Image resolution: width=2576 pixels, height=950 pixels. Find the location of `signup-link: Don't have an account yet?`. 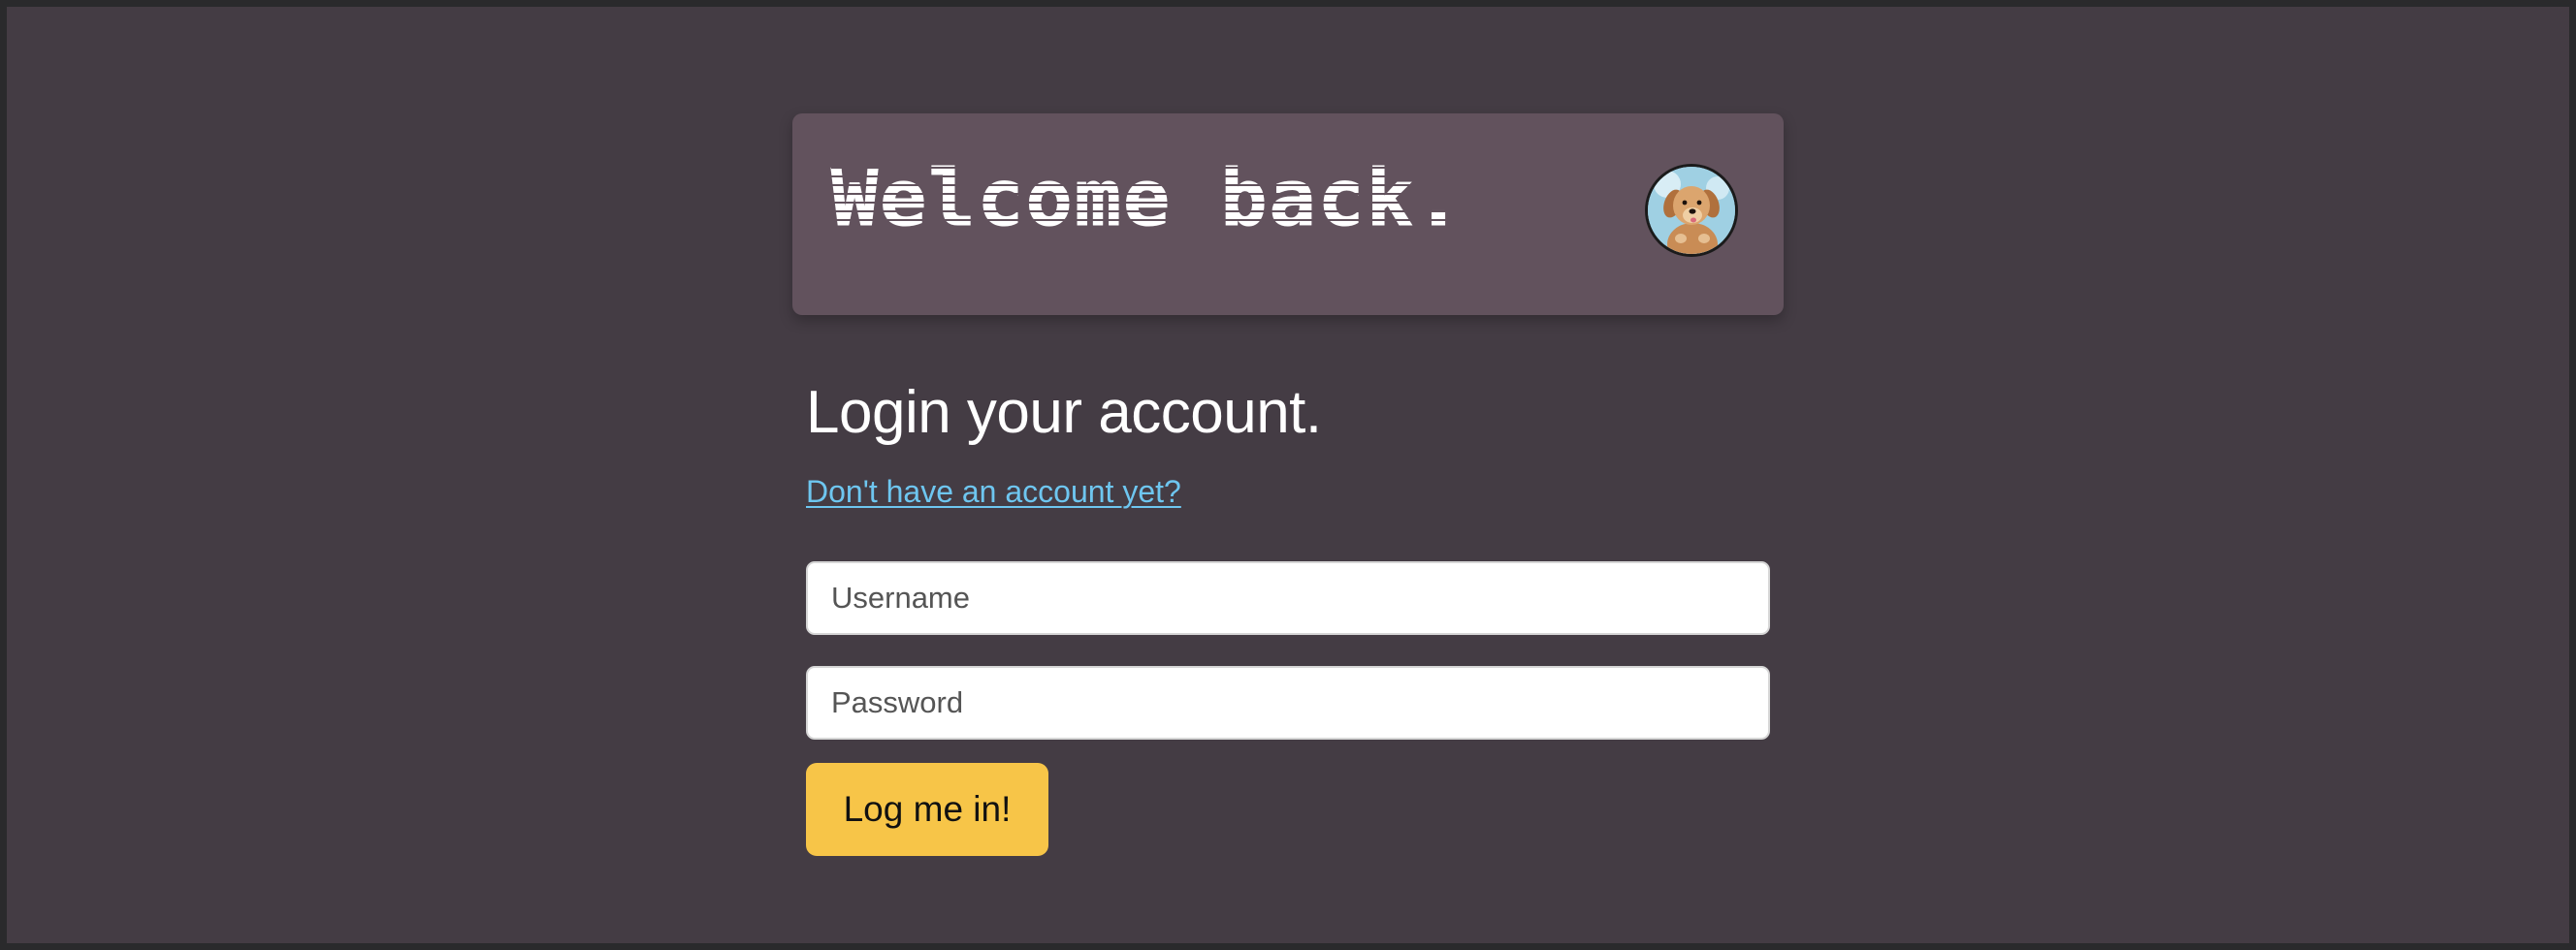

signup-link: Don't have an account yet? is located at coordinates (993, 492).